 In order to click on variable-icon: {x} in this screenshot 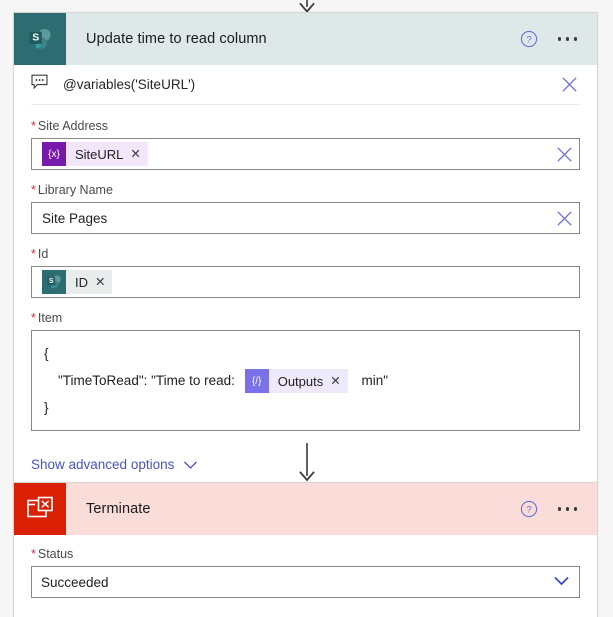, I will do `click(54, 154)`.